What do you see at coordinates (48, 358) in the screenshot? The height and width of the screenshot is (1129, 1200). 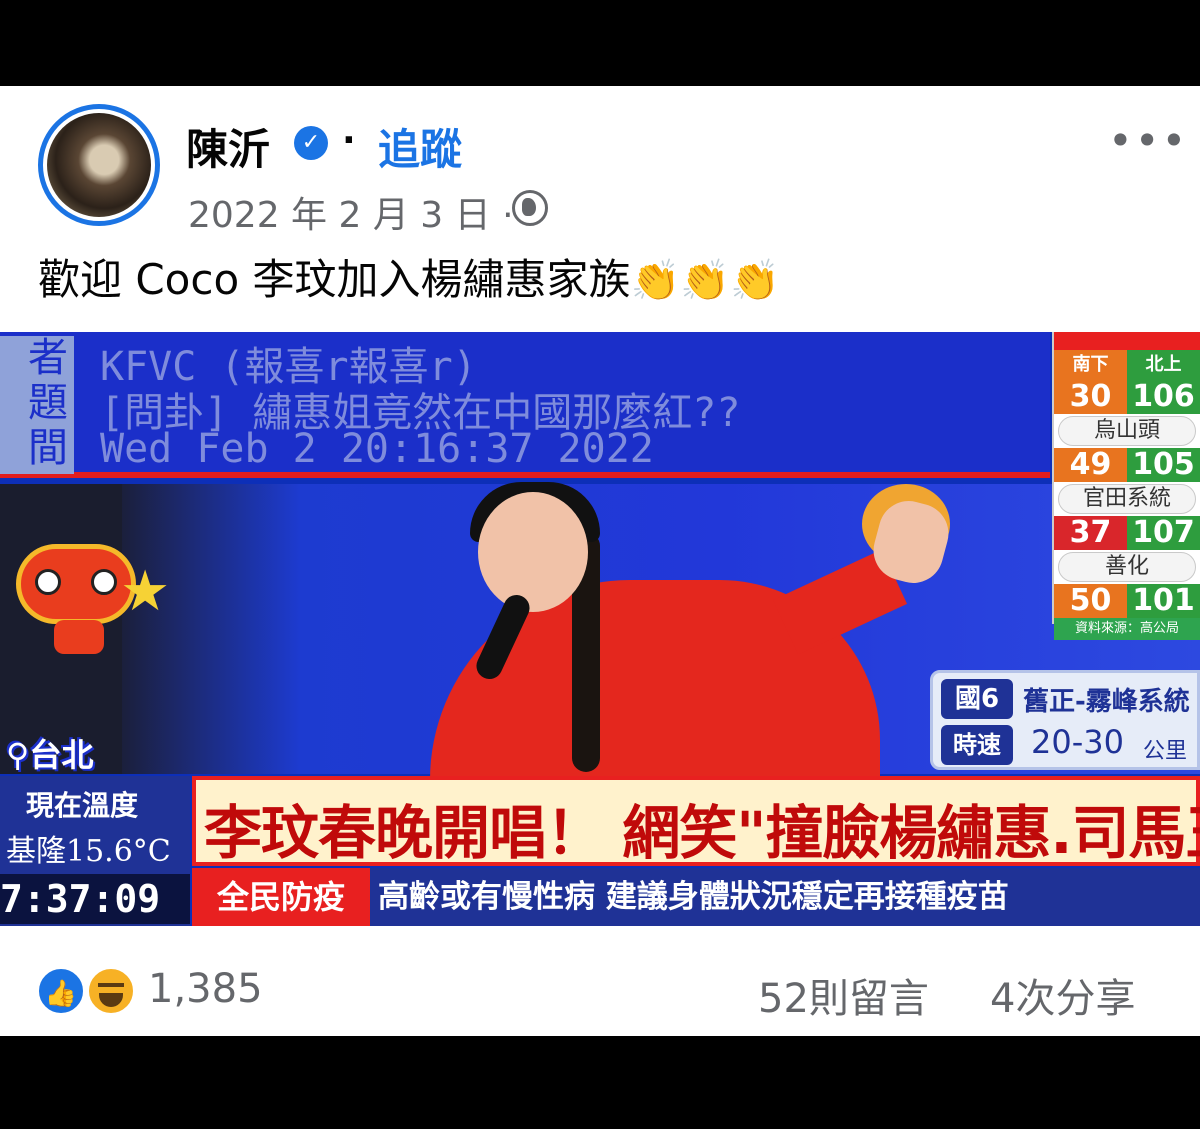 I see `ptt-label-author: 者` at bounding box center [48, 358].